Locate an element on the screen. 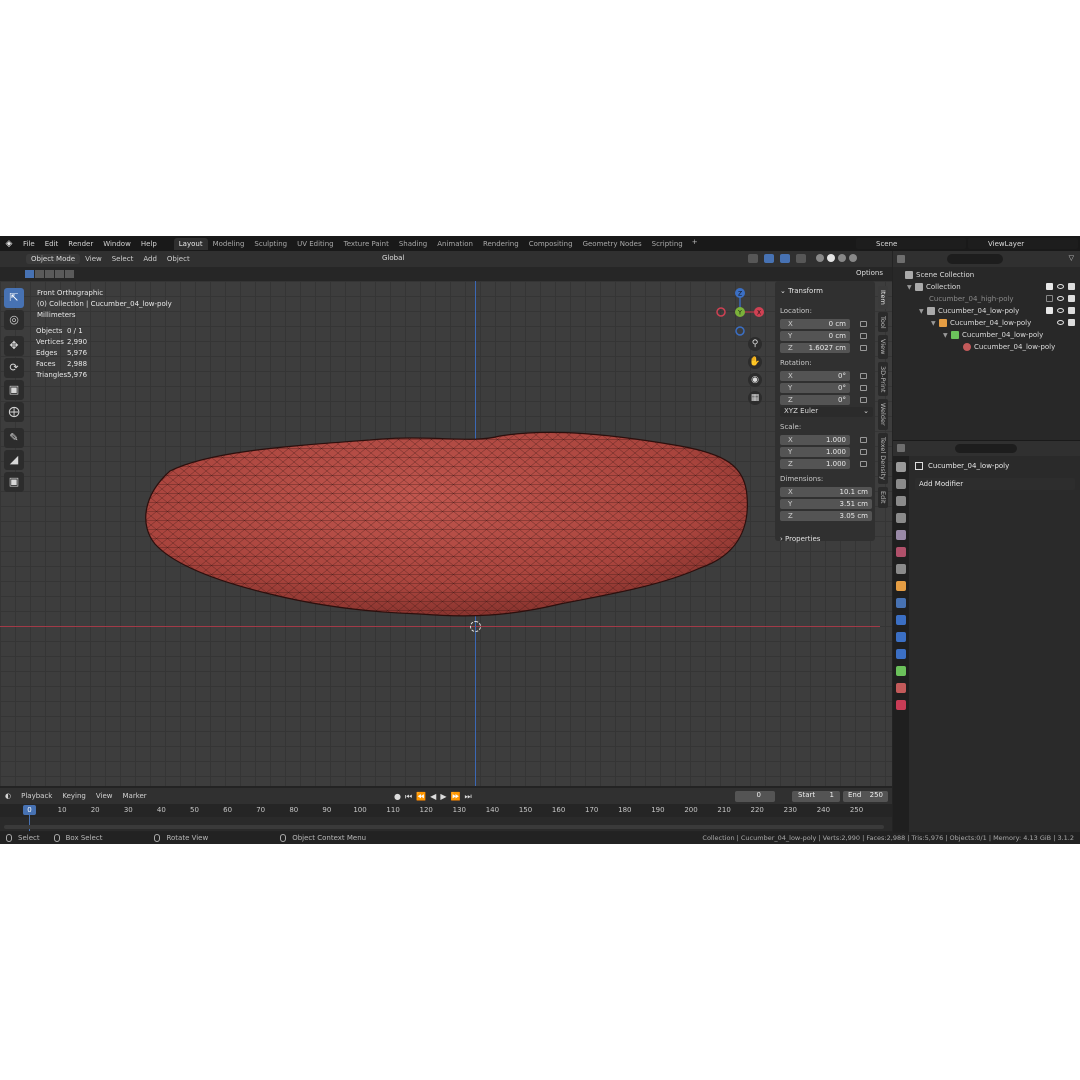  mode-select: Object Mode is located at coordinates (53, 259).